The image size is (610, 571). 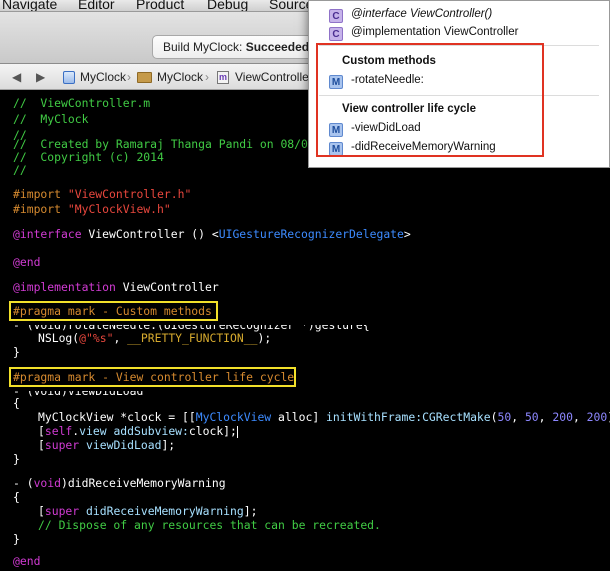 I want to click on breadcrumb-file: ViewControlle, so click(x=272, y=77).